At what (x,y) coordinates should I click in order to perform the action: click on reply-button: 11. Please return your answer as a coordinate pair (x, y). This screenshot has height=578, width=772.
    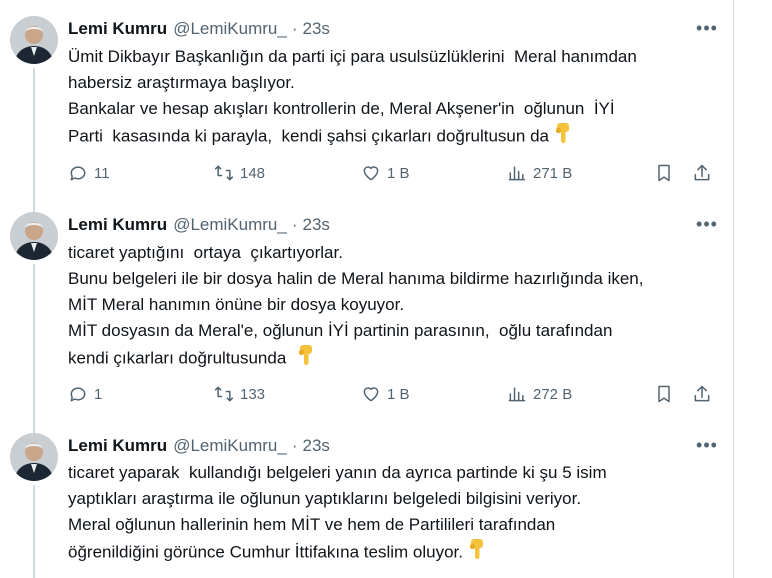
    Looking at the image, I should click on (89, 173).